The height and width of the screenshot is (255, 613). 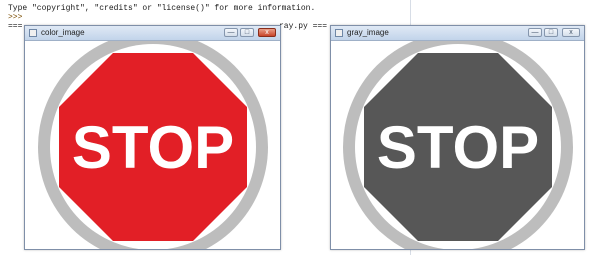 I want to click on console-prompt: >>>, so click(x=15, y=17).